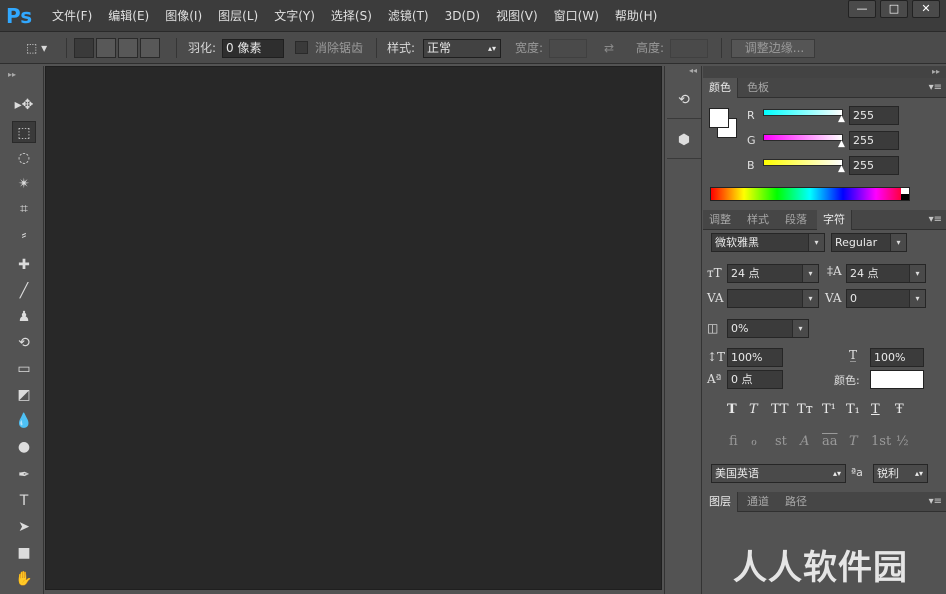 The width and height of the screenshot is (946, 594). I want to click on spectrum-black, so click(905, 197).